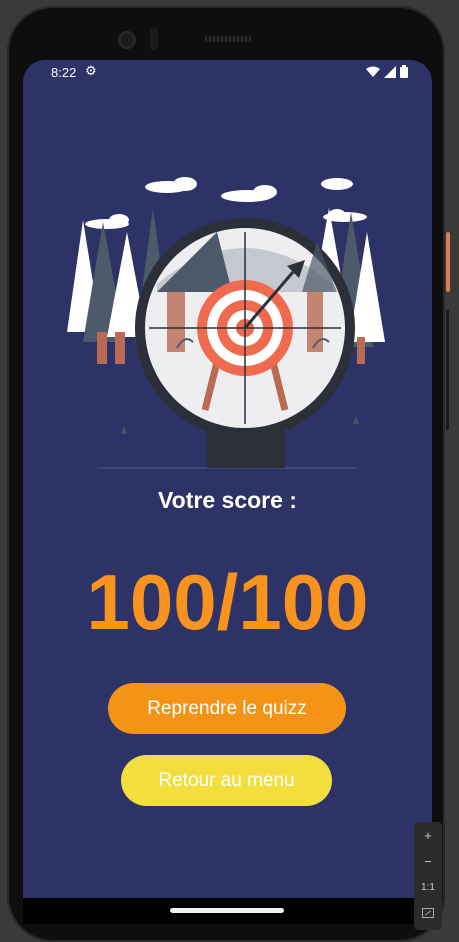 The height and width of the screenshot is (942, 459). I want to click on battery-icon, so click(404, 71).